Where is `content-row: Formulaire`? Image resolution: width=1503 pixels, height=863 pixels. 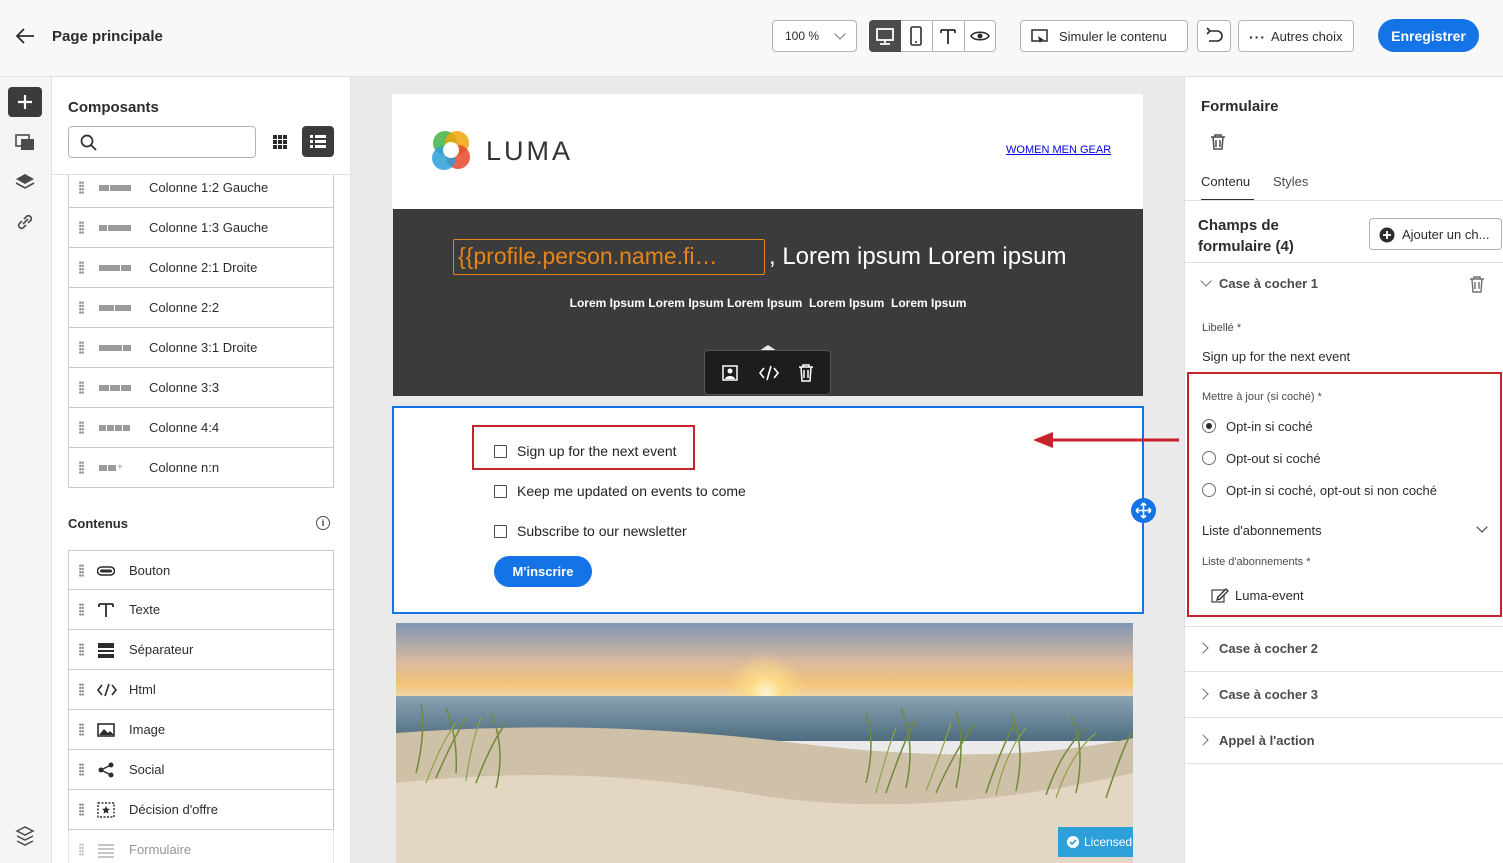 content-row: Formulaire is located at coordinates (201, 846).